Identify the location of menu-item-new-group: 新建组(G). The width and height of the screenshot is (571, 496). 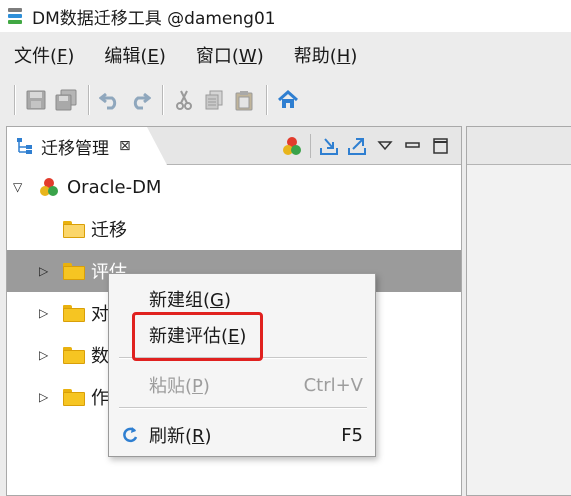
(242, 299).